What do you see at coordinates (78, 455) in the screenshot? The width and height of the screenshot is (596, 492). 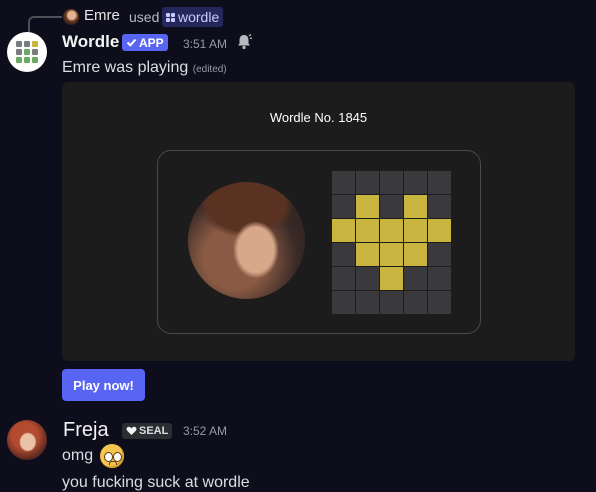 I see `message-line-1: omg` at bounding box center [78, 455].